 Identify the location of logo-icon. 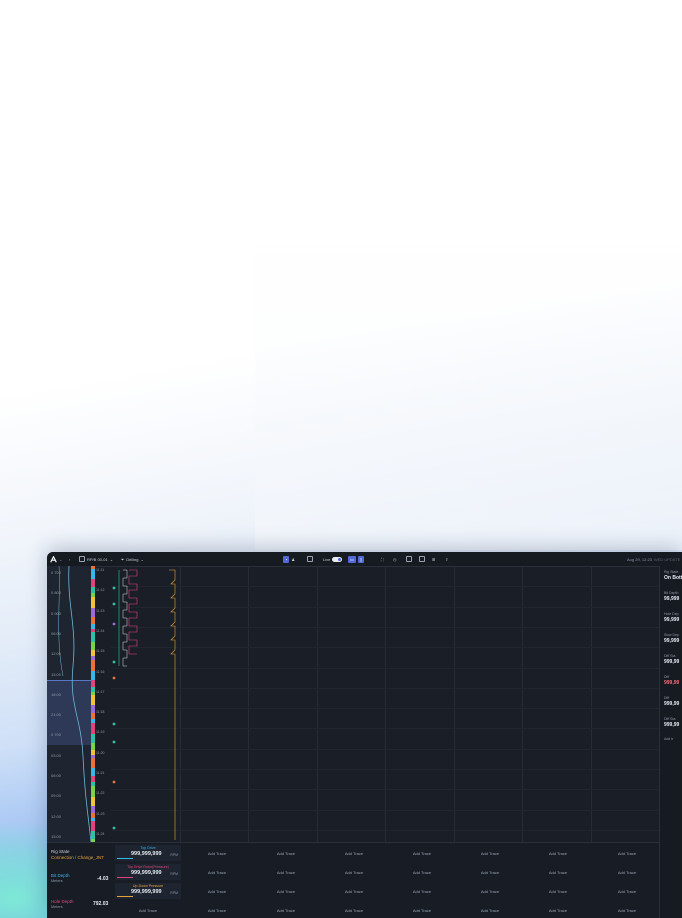
(53, 559).